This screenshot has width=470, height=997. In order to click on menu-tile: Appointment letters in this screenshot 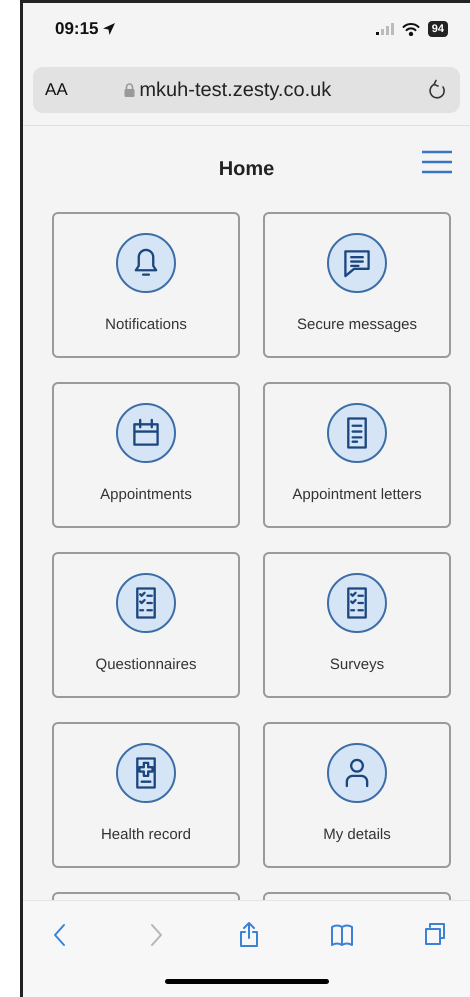, I will do `click(357, 455)`.